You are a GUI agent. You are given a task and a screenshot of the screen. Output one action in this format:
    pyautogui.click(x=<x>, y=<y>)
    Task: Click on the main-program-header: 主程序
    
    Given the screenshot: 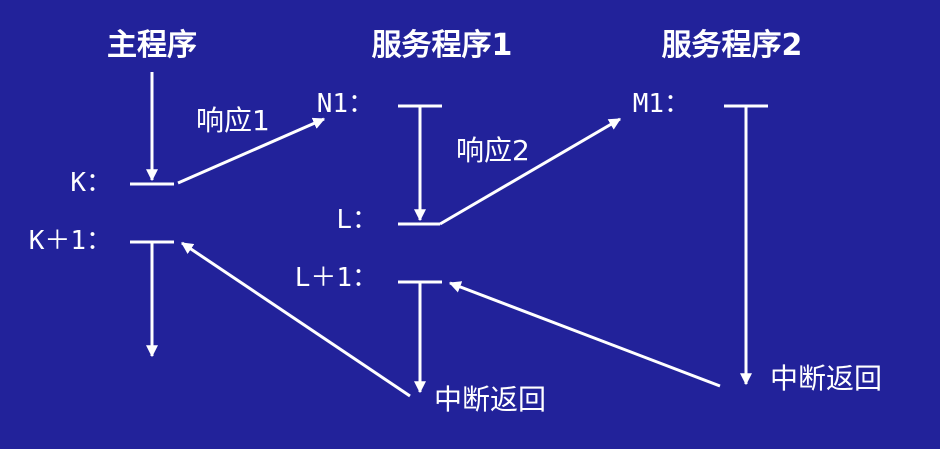 What is the action you would take?
    pyautogui.click(x=152, y=45)
    